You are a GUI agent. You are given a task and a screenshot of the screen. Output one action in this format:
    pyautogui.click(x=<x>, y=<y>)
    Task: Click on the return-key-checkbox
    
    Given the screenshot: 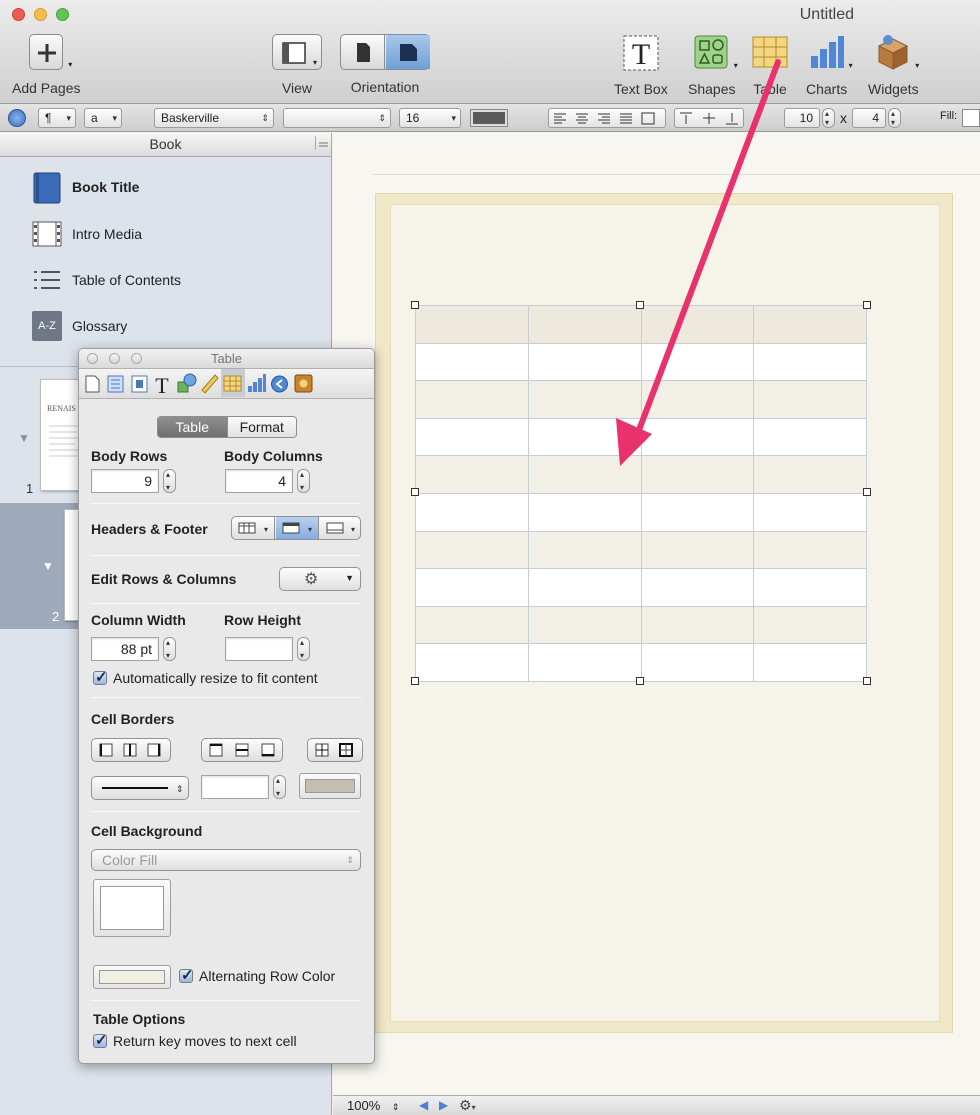 What is the action you would take?
    pyautogui.click(x=100, y=1040)
    